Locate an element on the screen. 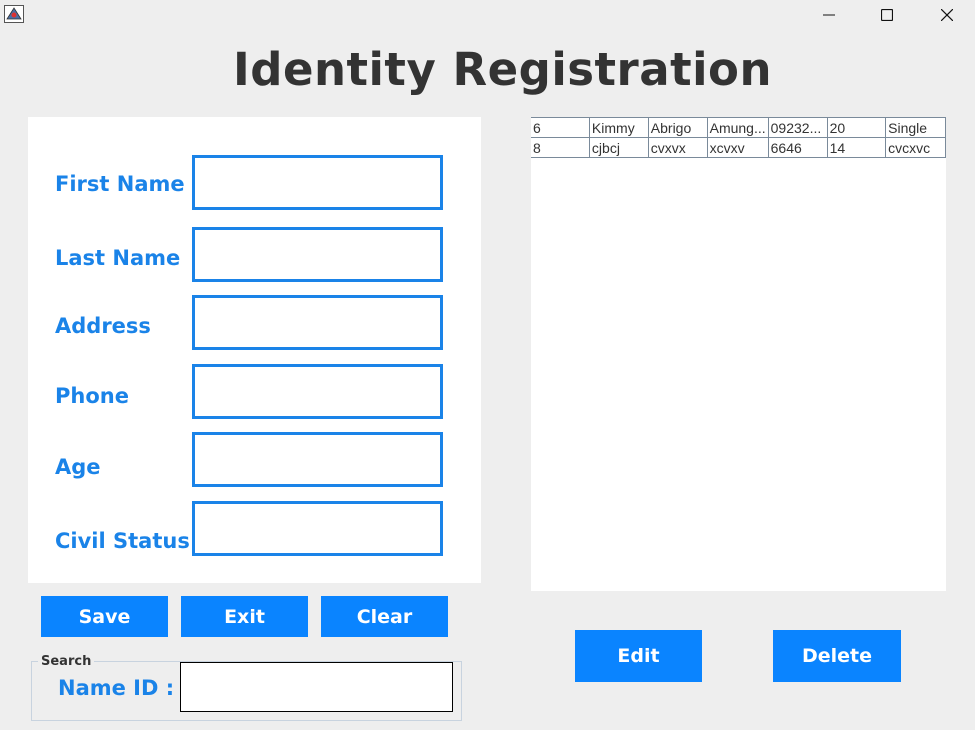 This screenshot has height=730, width=975. last-name-field is located at coordinates (317, 254).